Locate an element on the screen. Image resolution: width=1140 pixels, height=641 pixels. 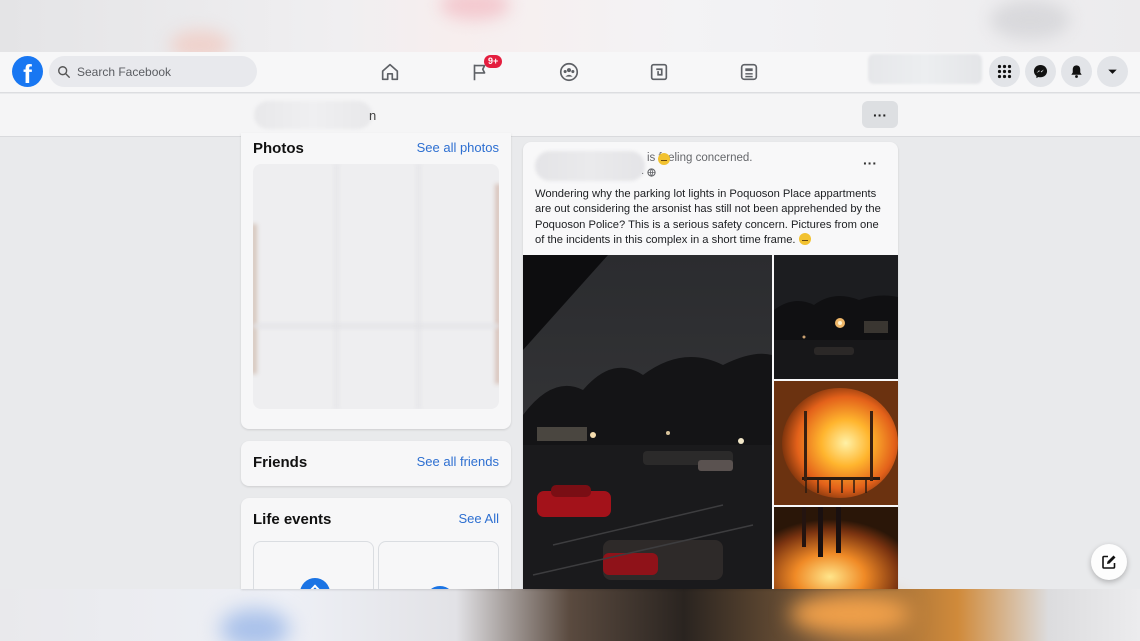
bell-icon is located at coordinates (1076, 71).